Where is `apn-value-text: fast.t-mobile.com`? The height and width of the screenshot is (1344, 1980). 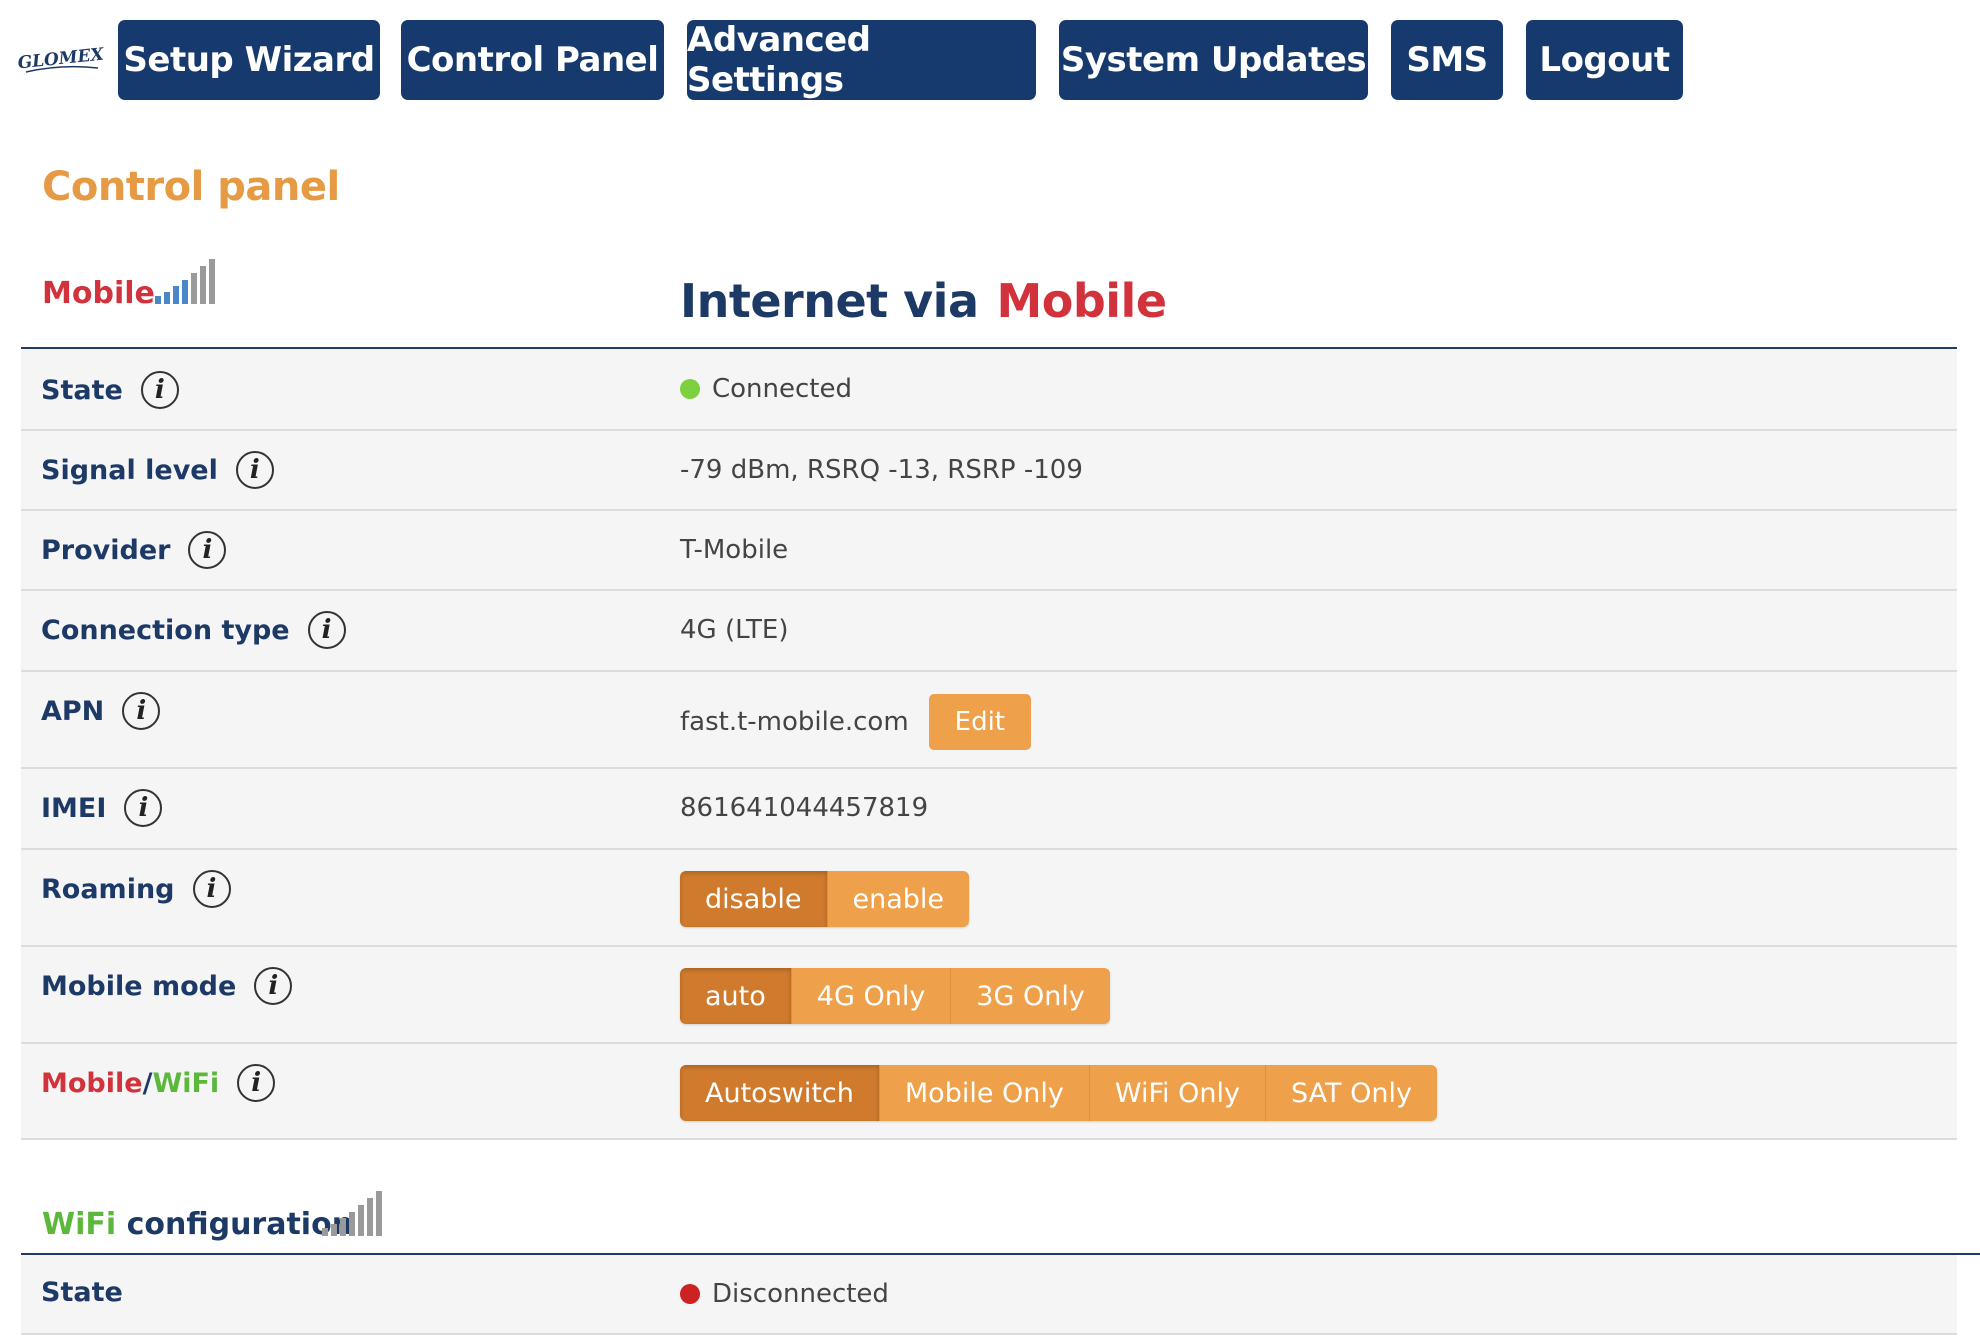
apn-value-text: fast.t-mobile.com is located at coordinates (794, 722).